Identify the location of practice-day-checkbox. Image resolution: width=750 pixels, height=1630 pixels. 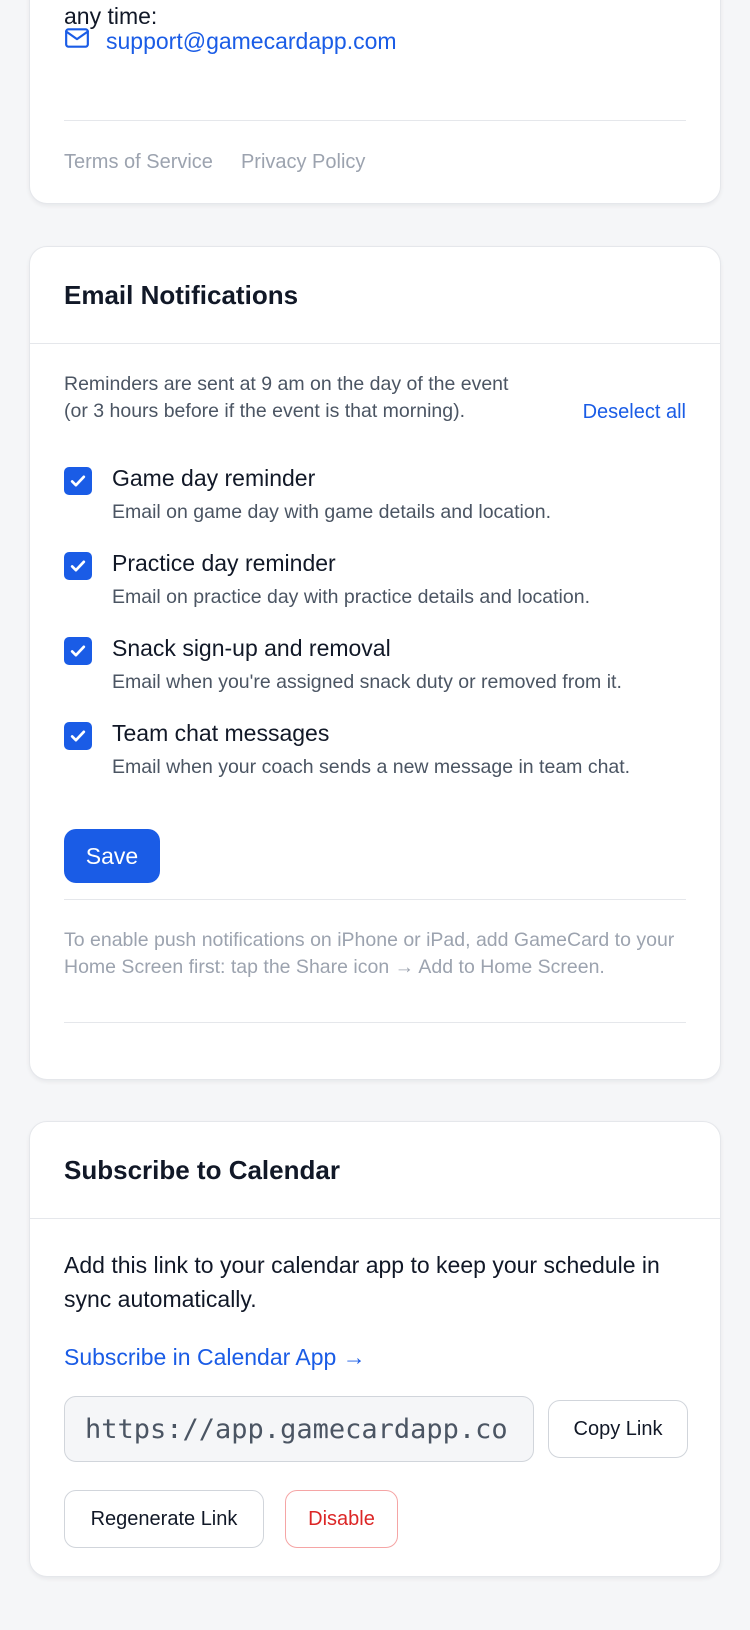
(78, 566).